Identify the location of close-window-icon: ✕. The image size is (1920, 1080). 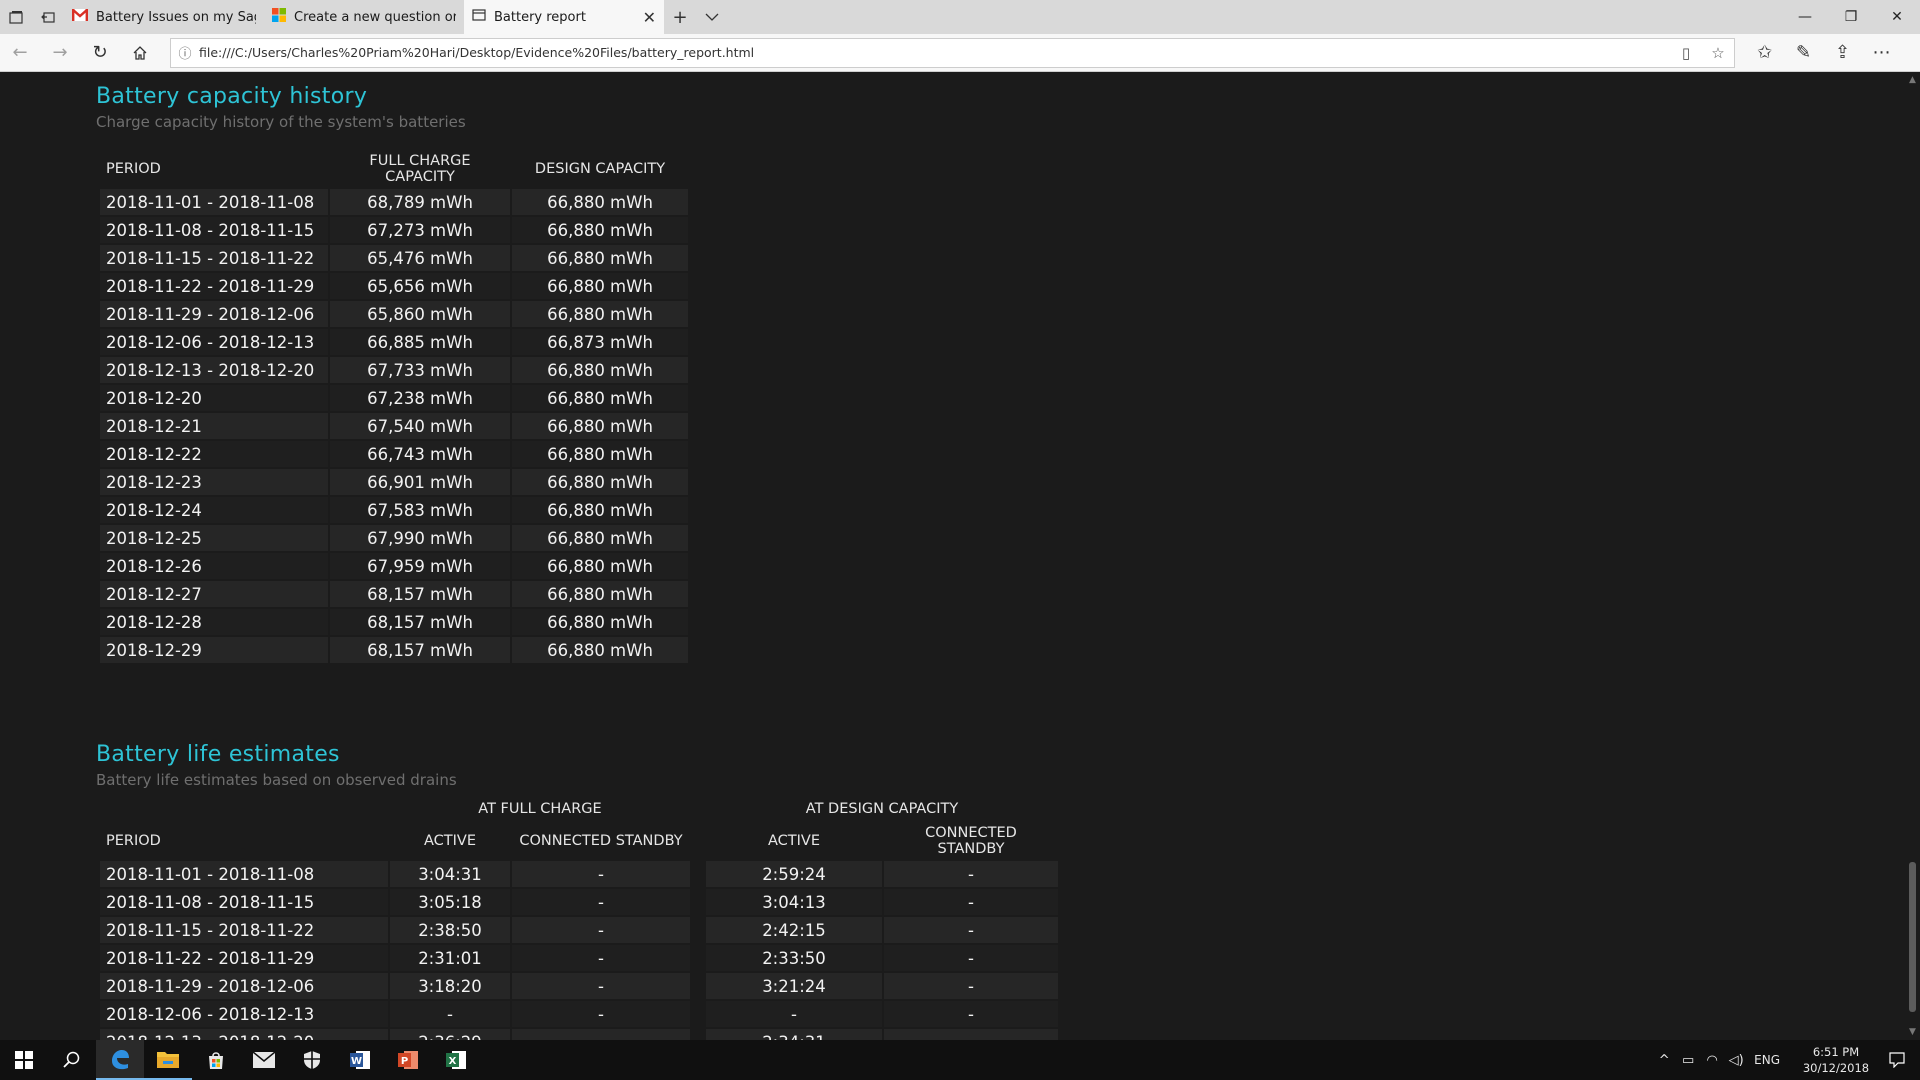
(1897, 17).